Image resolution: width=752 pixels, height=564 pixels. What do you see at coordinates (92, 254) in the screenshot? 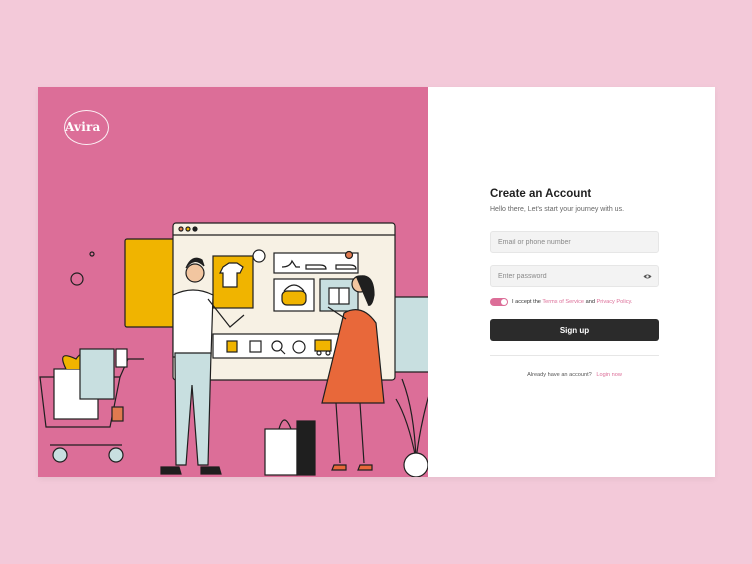
I see `decor-dot` at bounding box center [92, 254].